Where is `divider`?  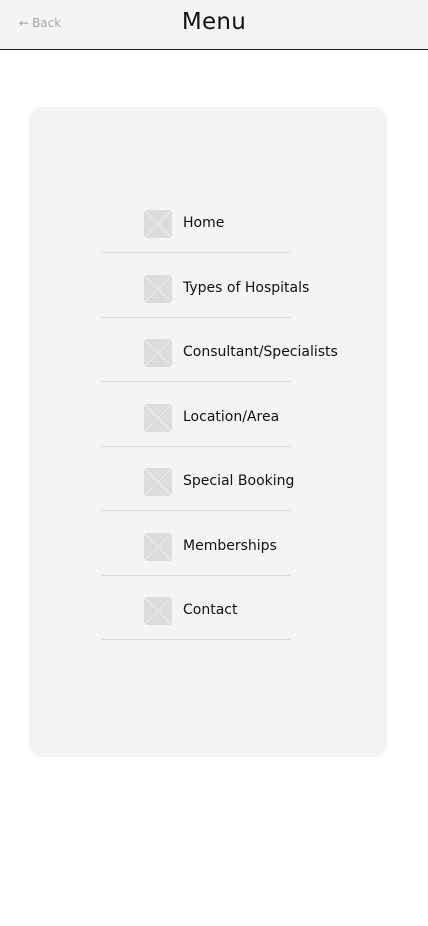 divider is located at coordinates (196, 639).